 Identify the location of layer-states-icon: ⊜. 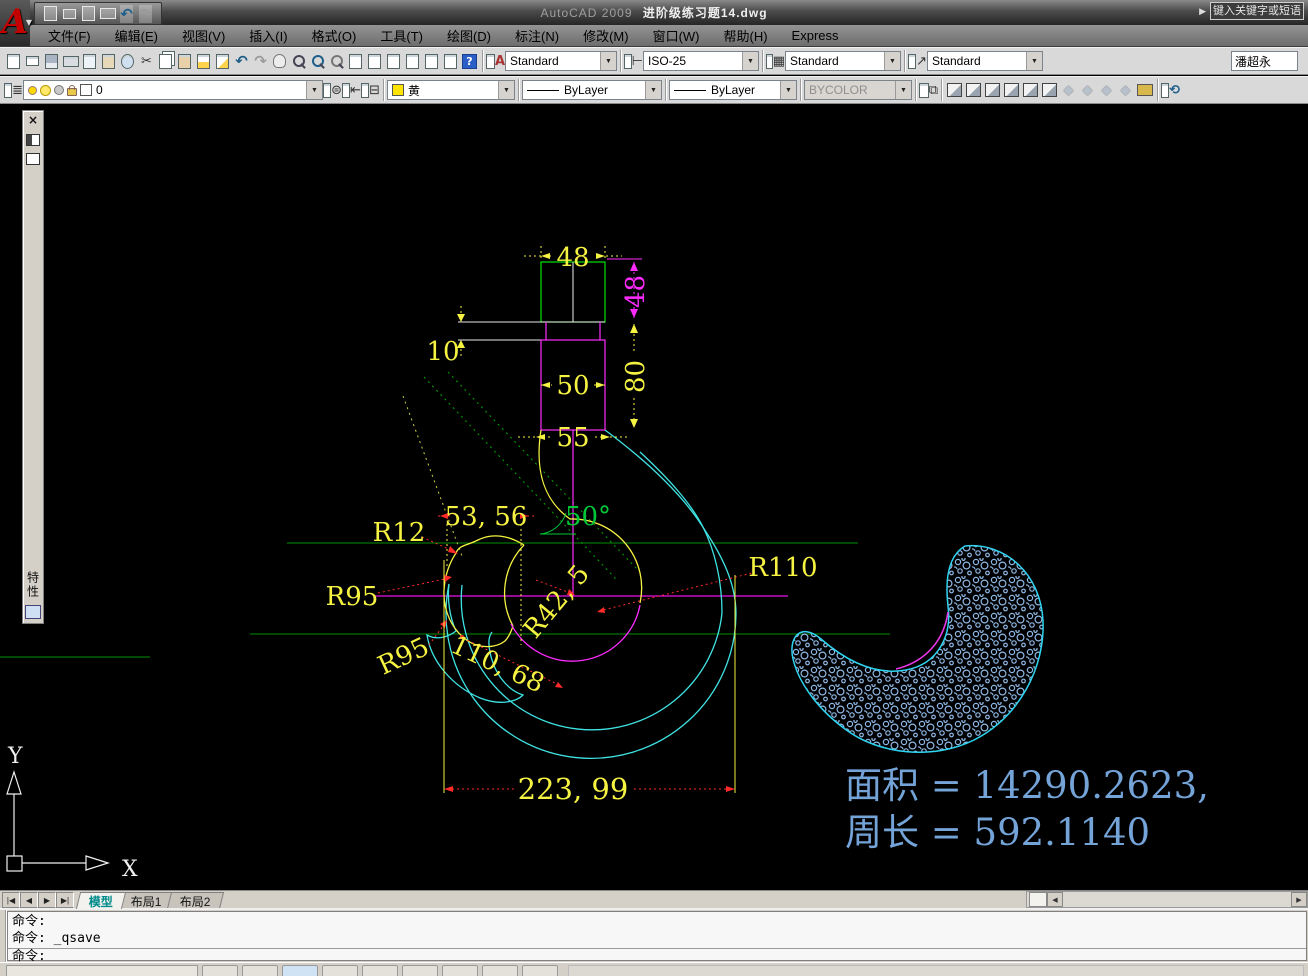
(332, 90).